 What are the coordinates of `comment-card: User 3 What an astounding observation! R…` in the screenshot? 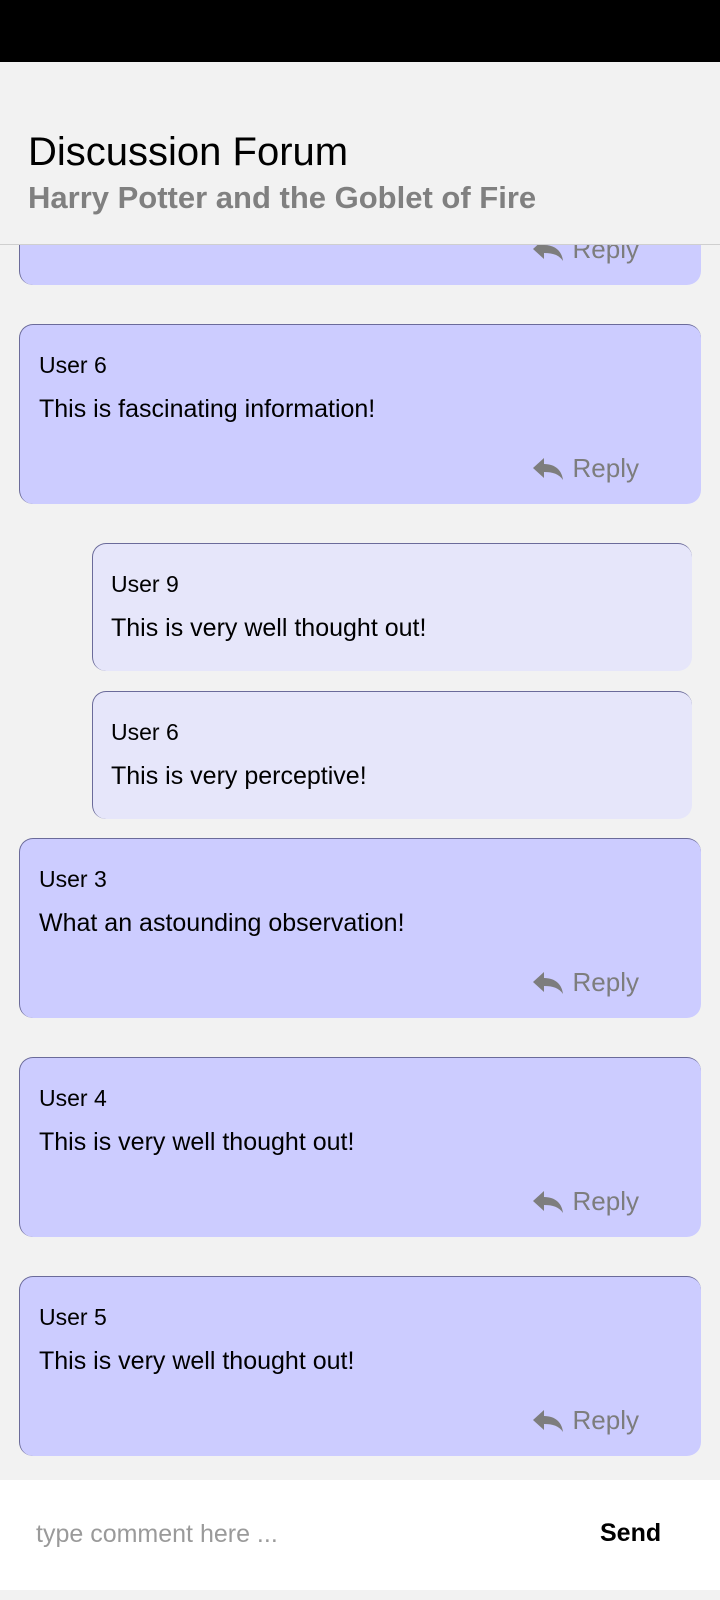 It's located at (360, 928).